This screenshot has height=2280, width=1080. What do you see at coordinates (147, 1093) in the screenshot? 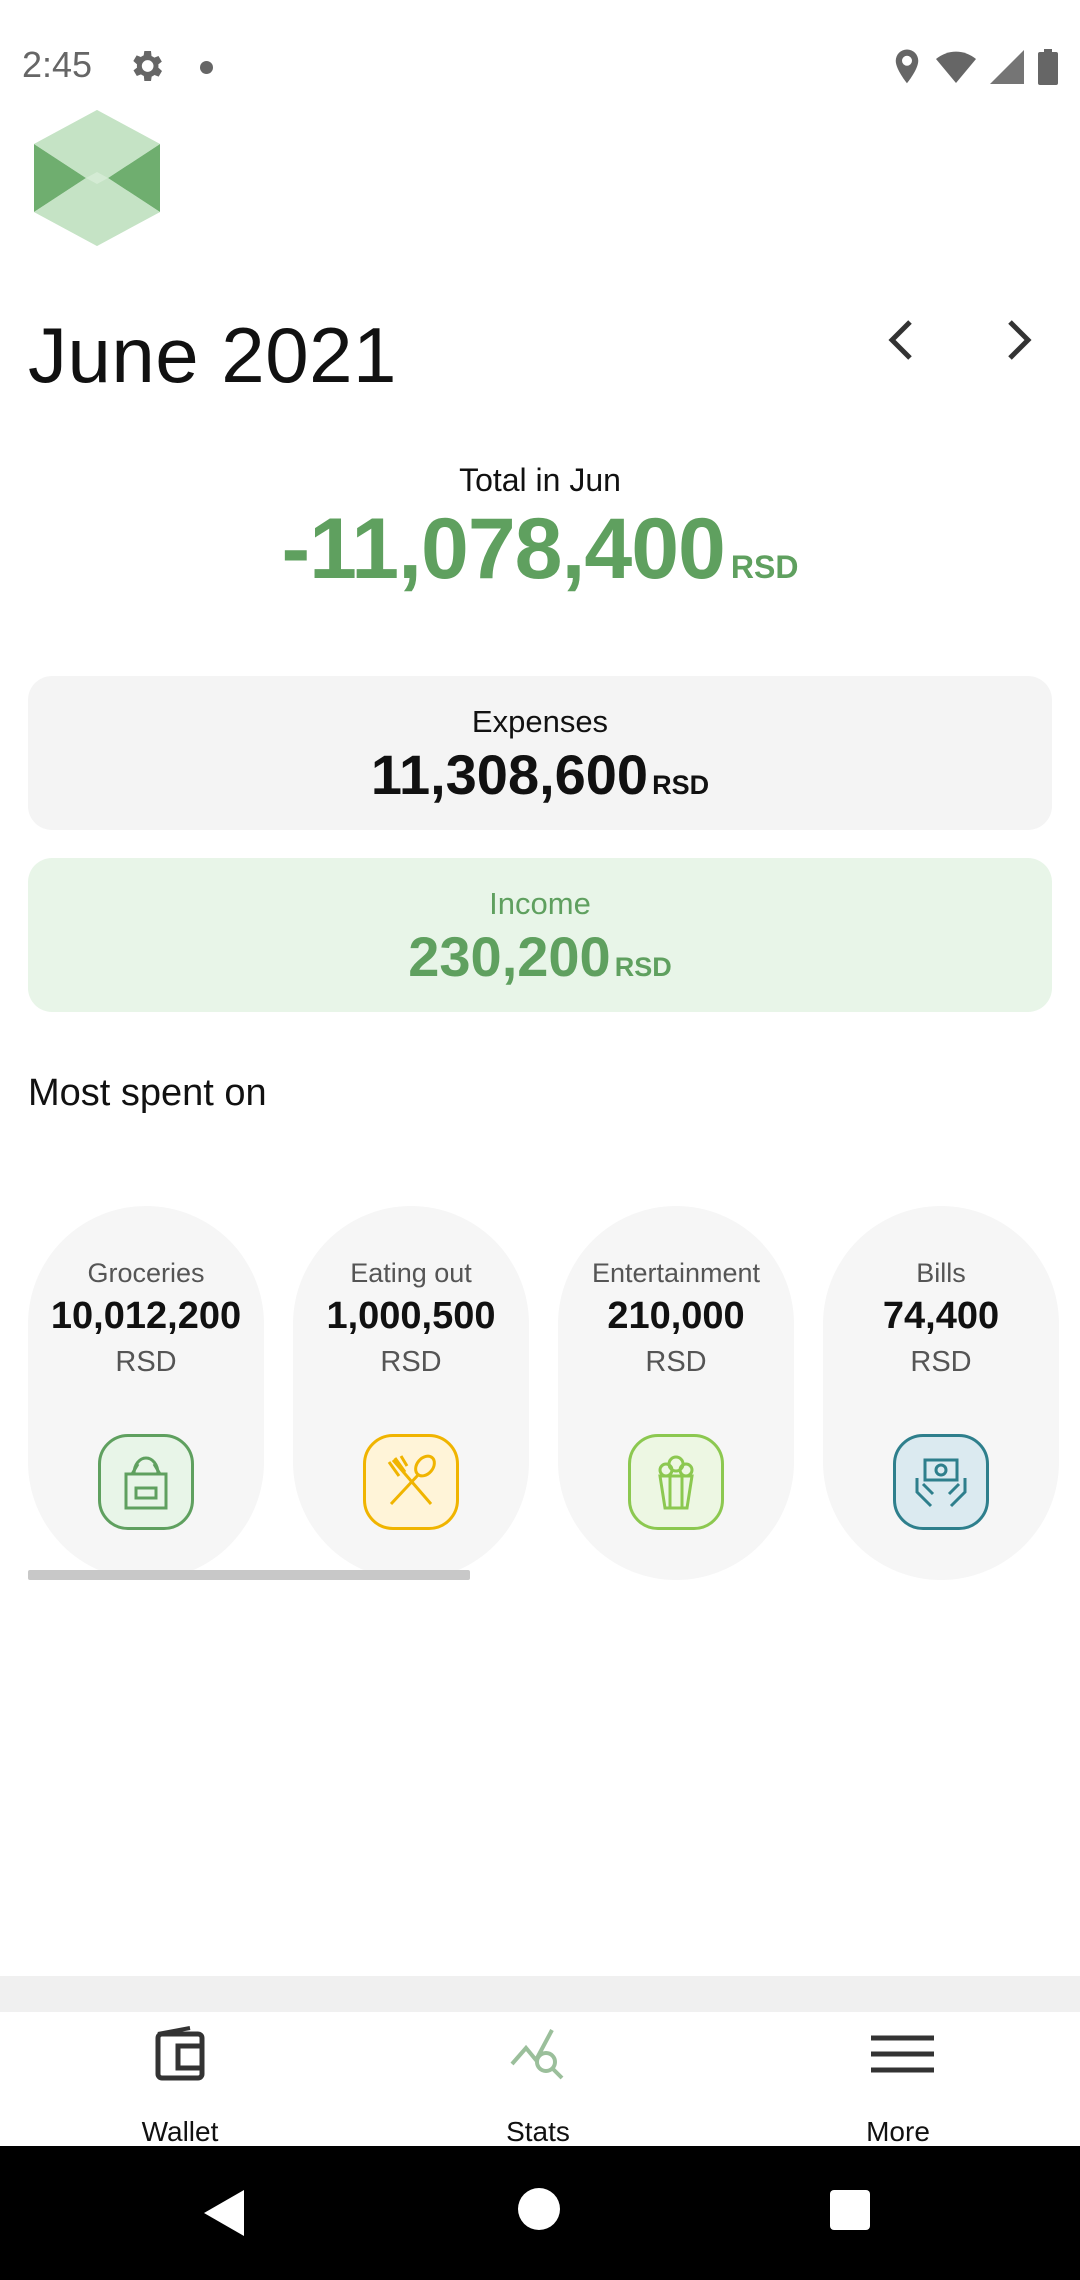
I see `most-spent-title: Most spent on` at bounding box center [147, 1093].